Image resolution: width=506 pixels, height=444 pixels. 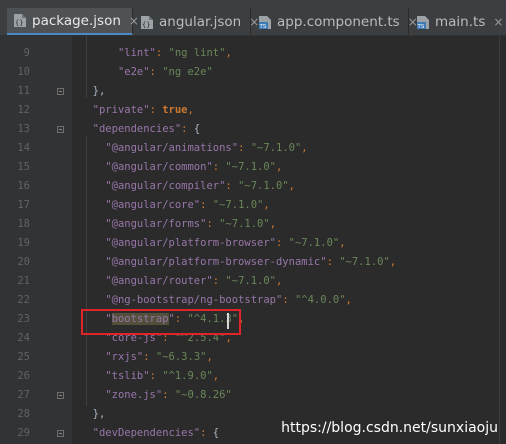 I want to click on code-line: "private": true,, so click(x=143, y=110).